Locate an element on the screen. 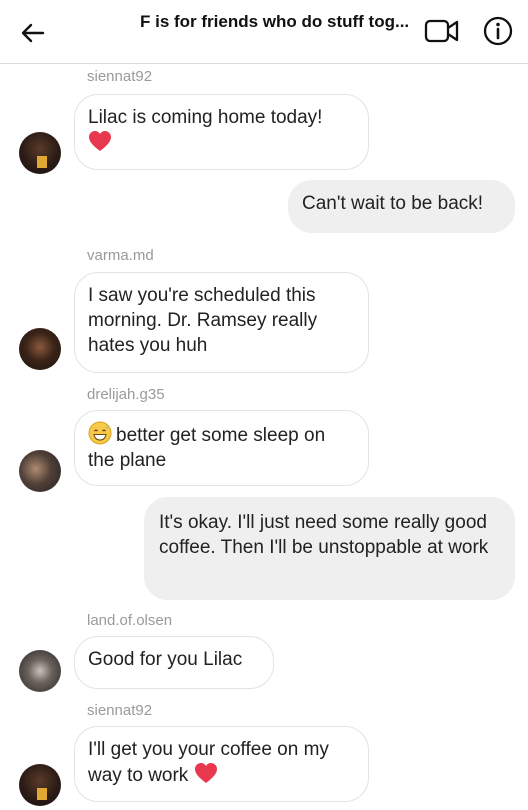 The height and width of the screenshot is (810, 528). incoming-message-bubble: Lilac is coming home today! is located at coordinates (221, 132).